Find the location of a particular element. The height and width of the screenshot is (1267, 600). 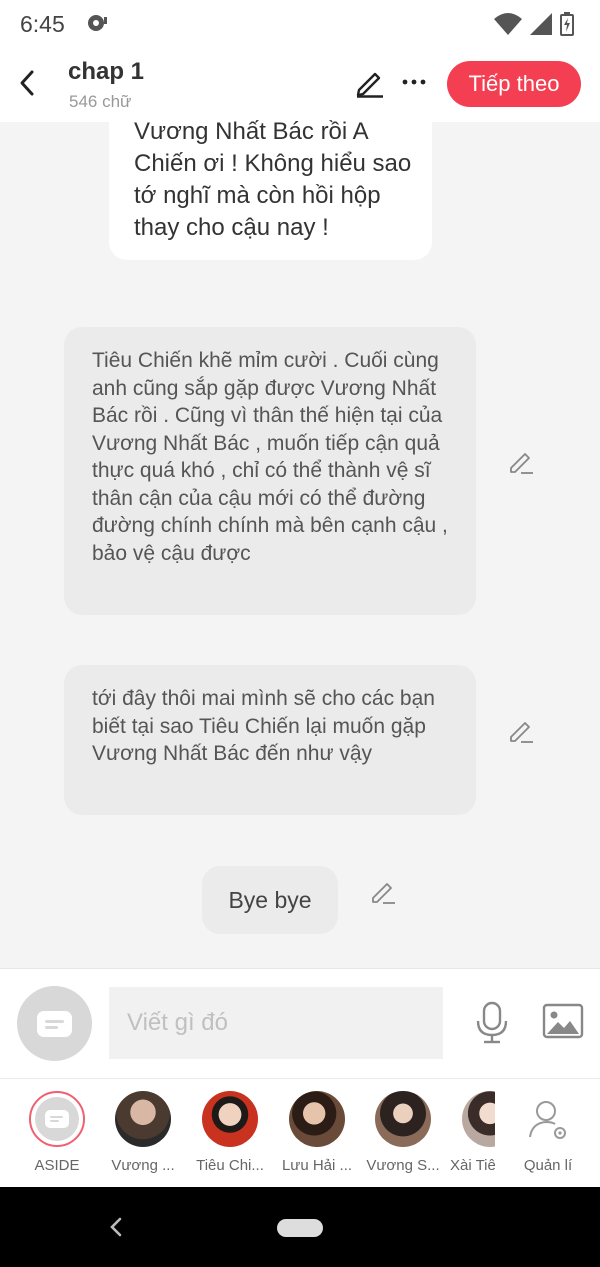

page-title: chap 1 is located at coordinates (106, 71).